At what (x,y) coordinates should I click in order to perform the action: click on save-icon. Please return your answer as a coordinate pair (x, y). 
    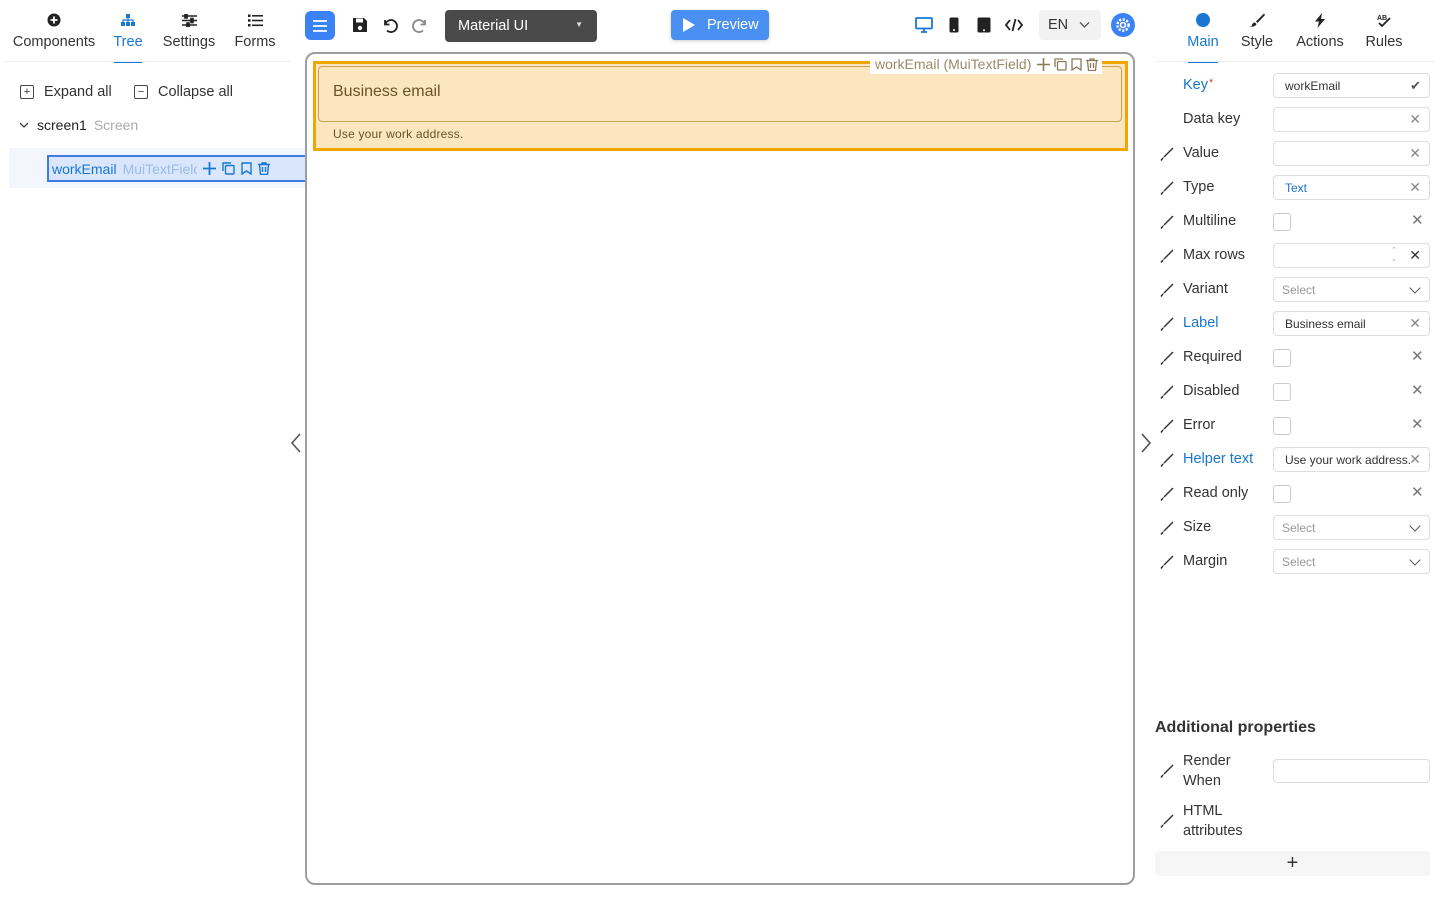
    Looking at the image, I should click on (360, 25).